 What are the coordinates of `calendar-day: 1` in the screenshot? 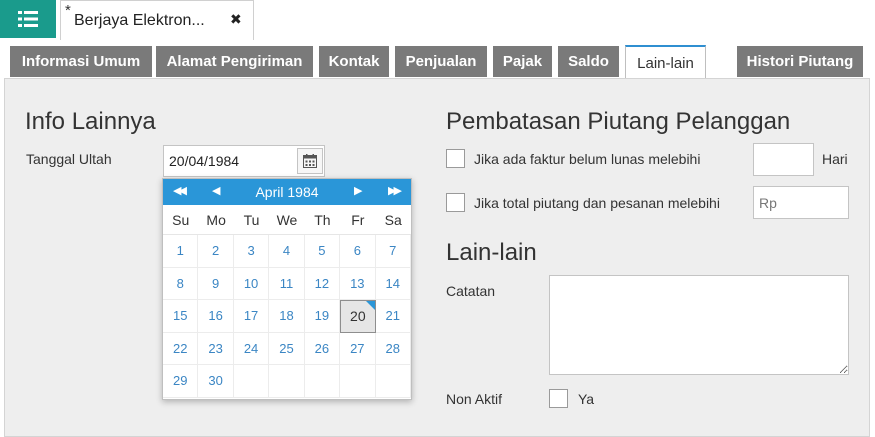 It's located at (181, 251).